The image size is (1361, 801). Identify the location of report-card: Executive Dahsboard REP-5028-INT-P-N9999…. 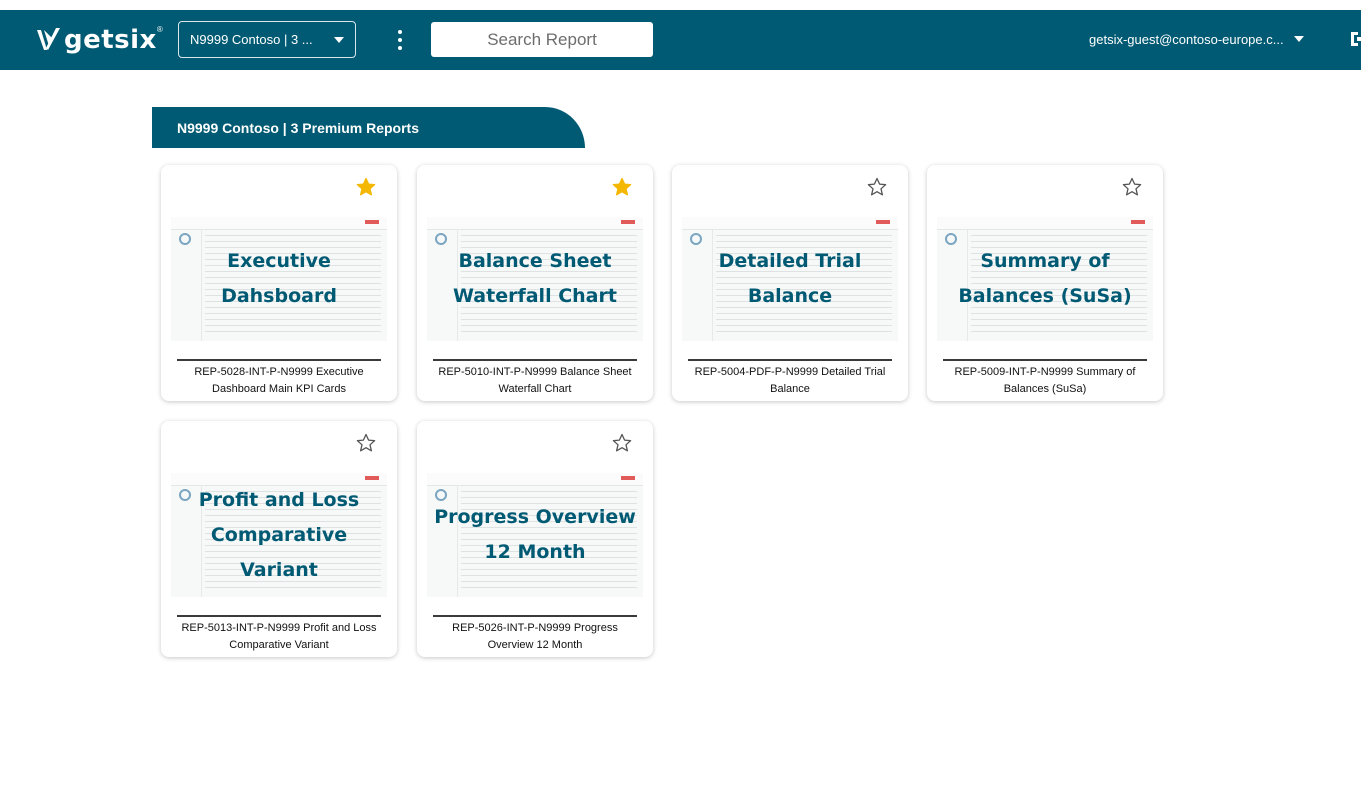
(279, 283).